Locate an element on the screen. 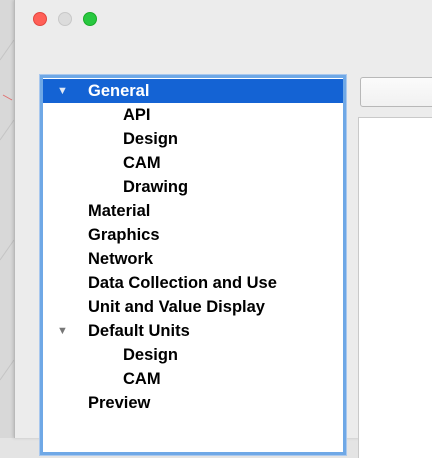 This screenshot has width=432, height=458. minimize-button is located at coordinates (65, 19).